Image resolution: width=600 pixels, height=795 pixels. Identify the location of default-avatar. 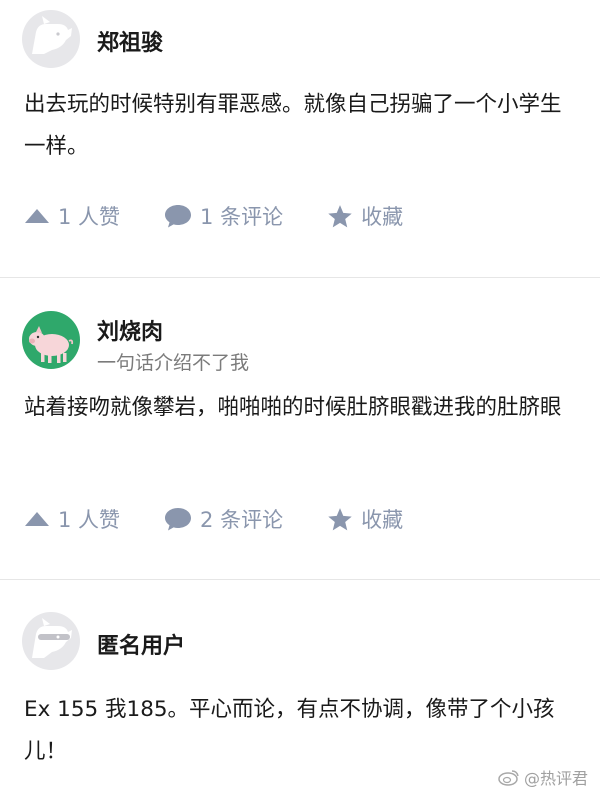
(51, 39).